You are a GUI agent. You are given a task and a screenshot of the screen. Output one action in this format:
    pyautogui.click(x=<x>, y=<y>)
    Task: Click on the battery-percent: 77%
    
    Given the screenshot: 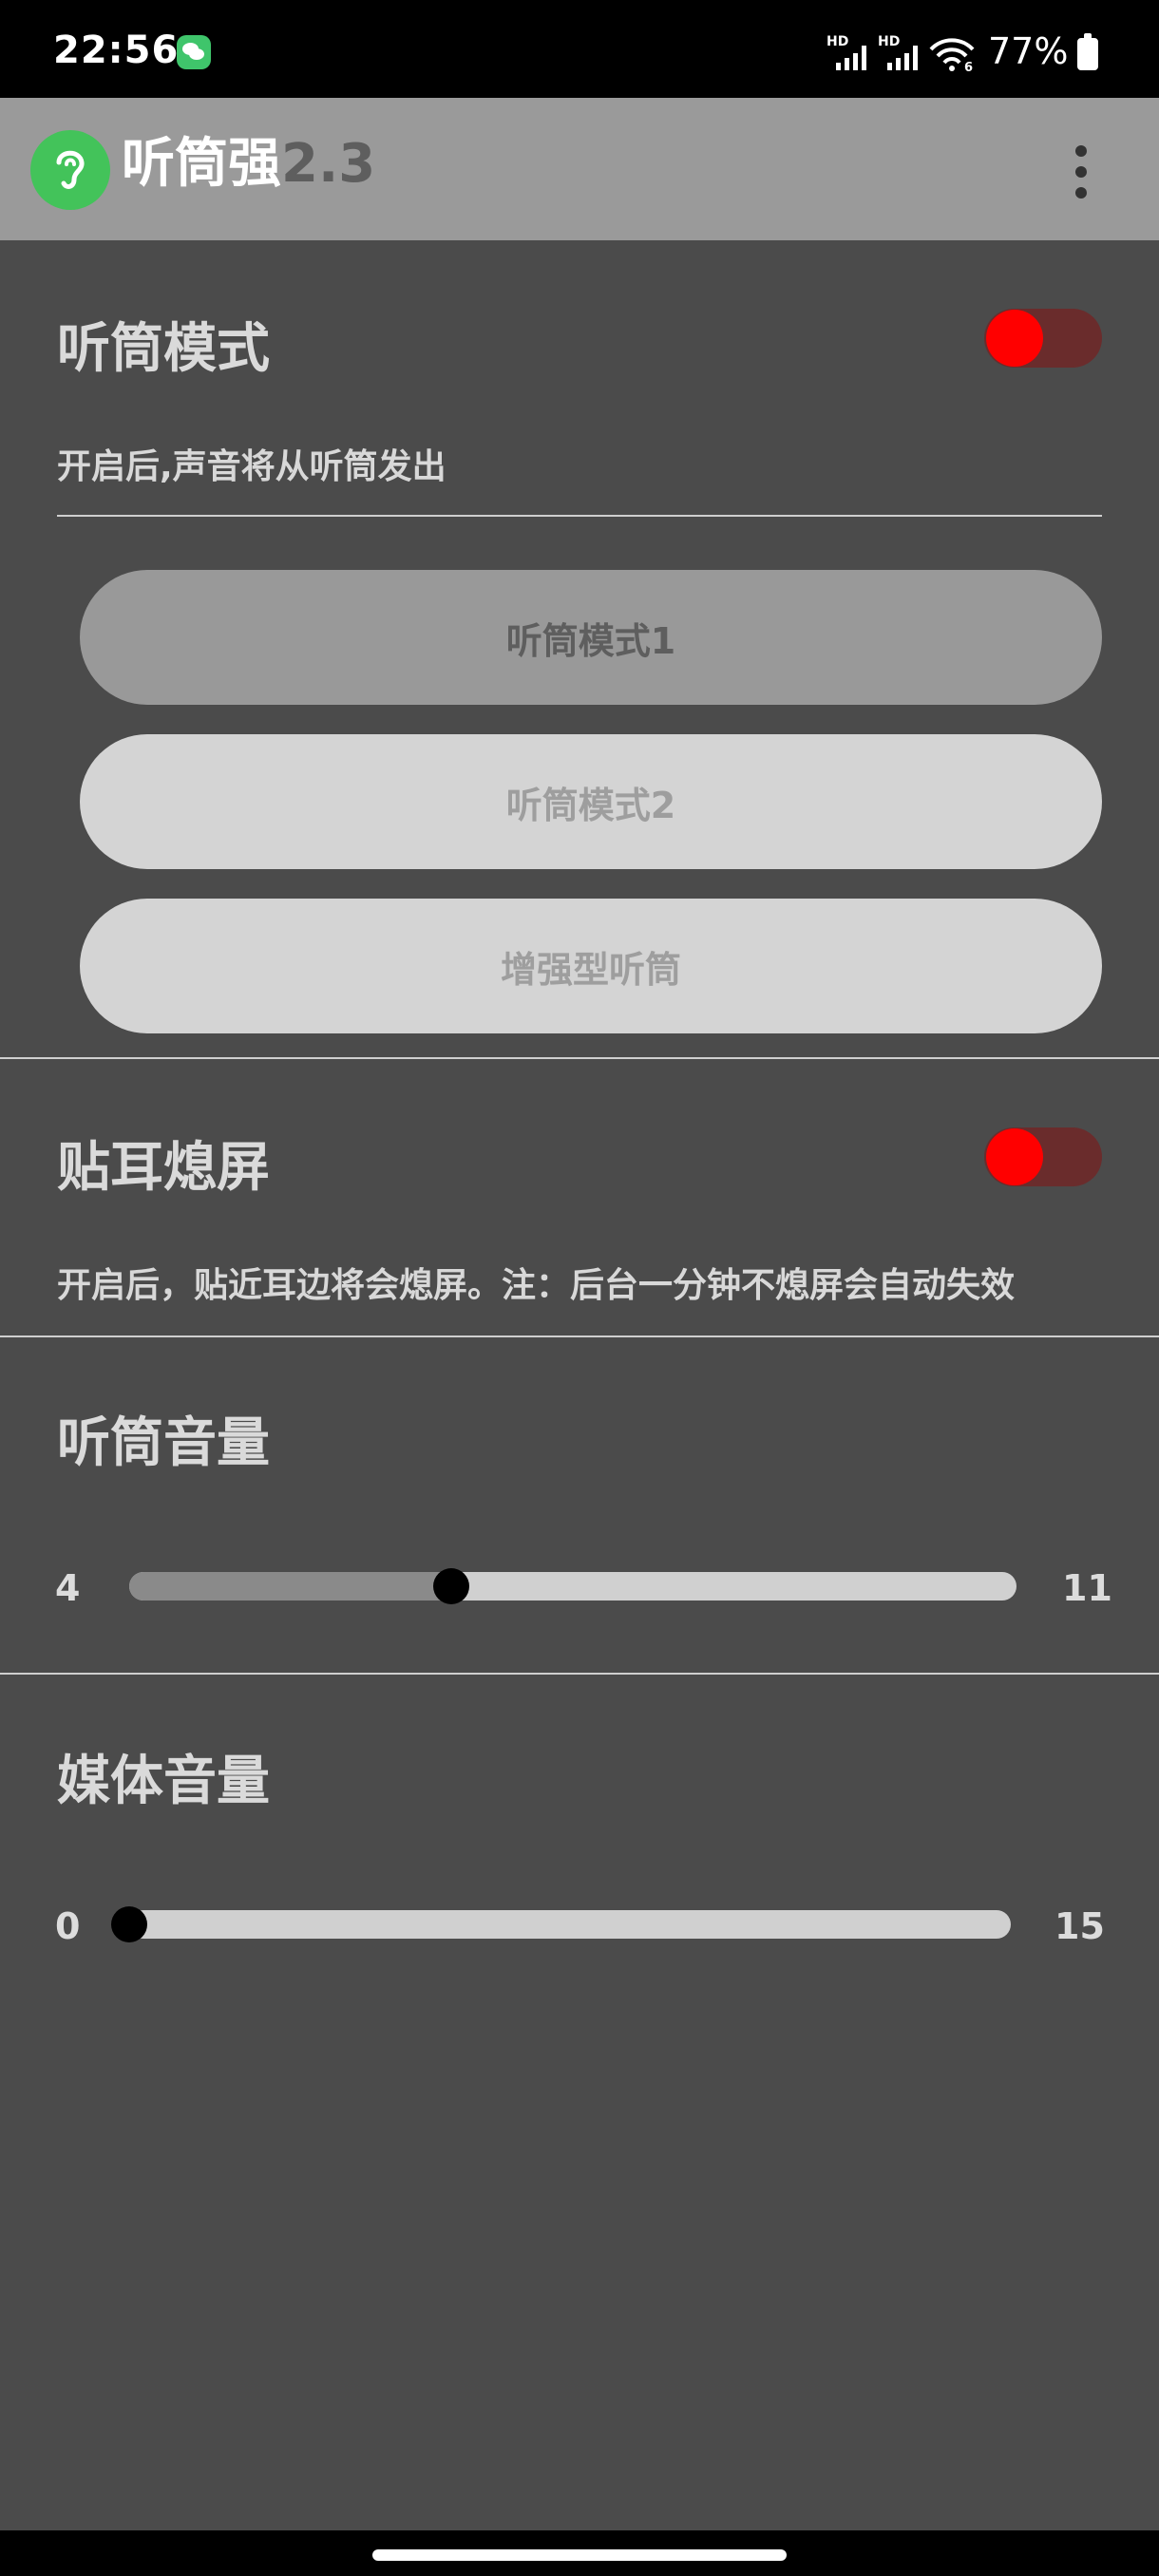 What is the action you would take?
    pyautogui.click(x=1028, y=51)
    